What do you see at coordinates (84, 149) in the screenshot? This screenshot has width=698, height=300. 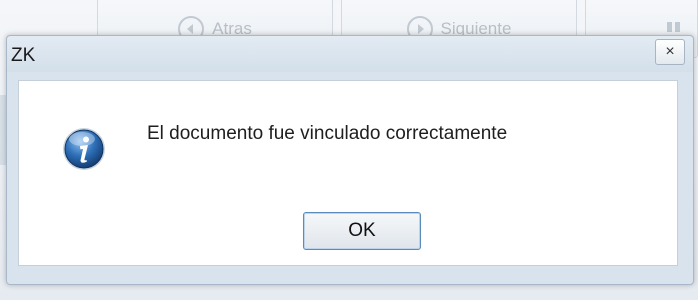 I see `info-icon` at bounding box center [84, 149].